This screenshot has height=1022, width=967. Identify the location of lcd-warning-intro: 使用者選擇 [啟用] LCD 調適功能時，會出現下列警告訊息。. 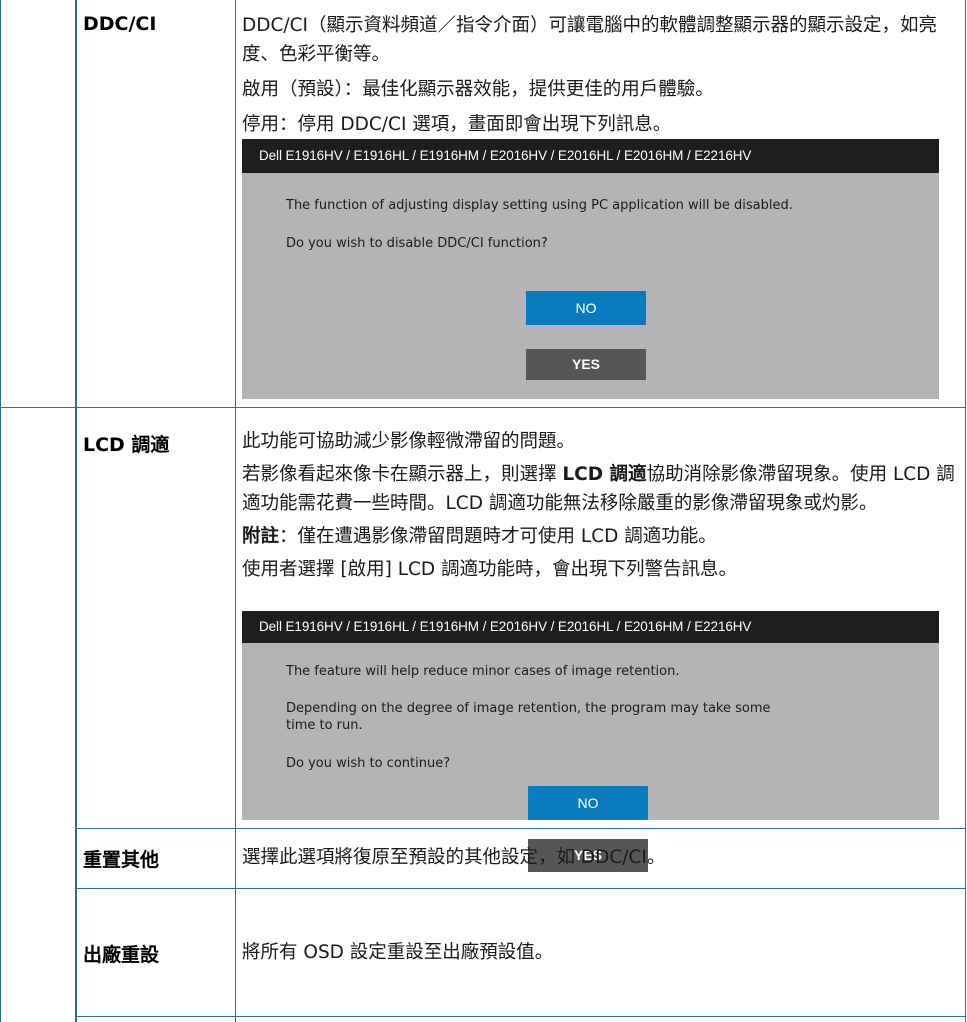
(490, 569).